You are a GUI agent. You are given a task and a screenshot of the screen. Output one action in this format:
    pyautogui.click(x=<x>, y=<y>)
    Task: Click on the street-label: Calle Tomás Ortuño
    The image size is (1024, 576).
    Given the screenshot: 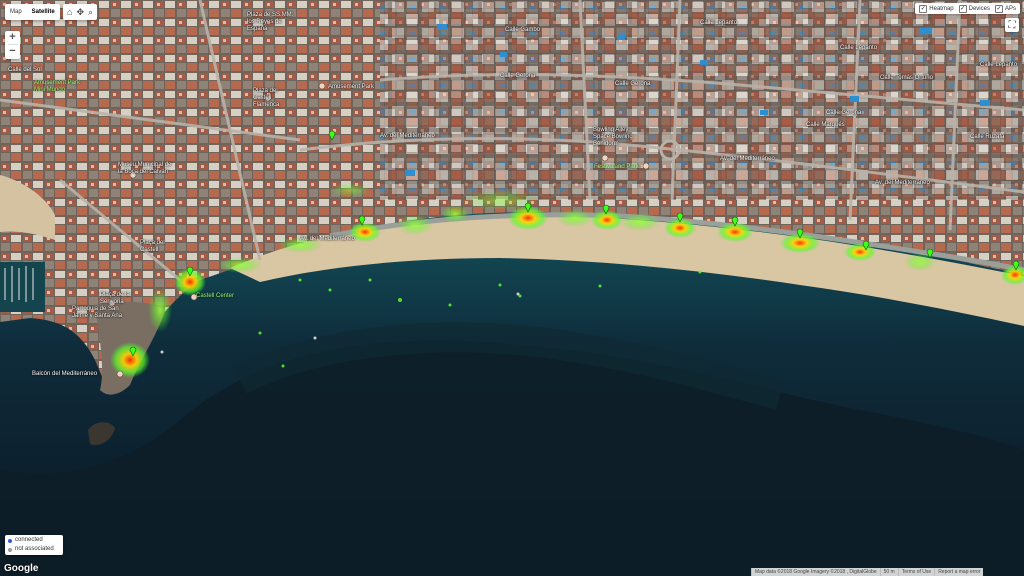 What is the action you would take?
    pyautogui.click(x=906, y=78)
    